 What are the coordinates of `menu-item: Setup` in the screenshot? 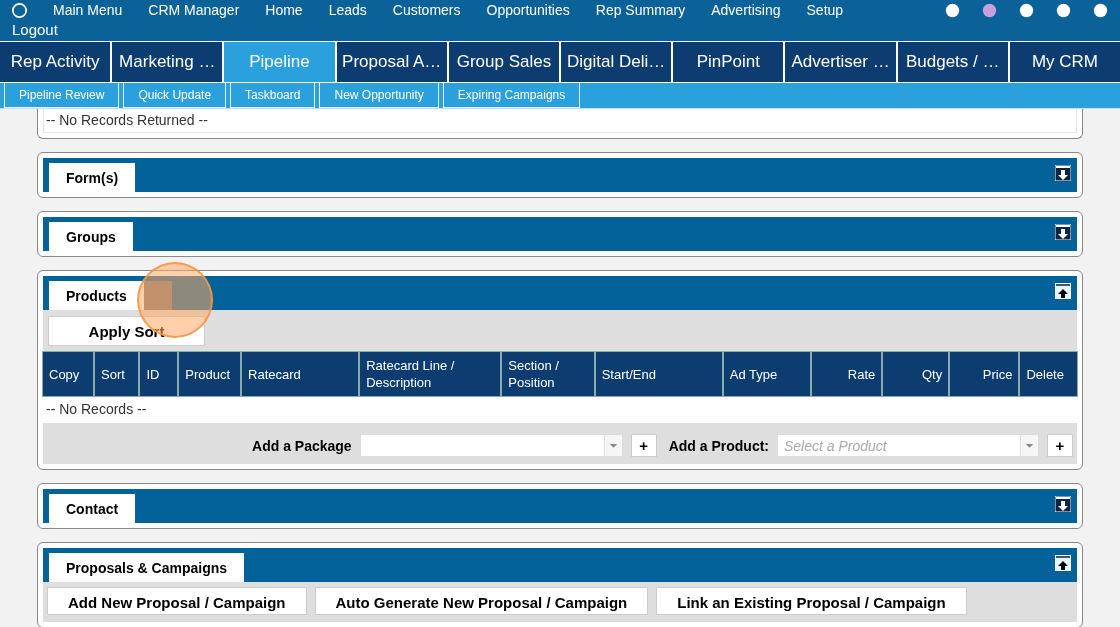 It's located at (825, 10).